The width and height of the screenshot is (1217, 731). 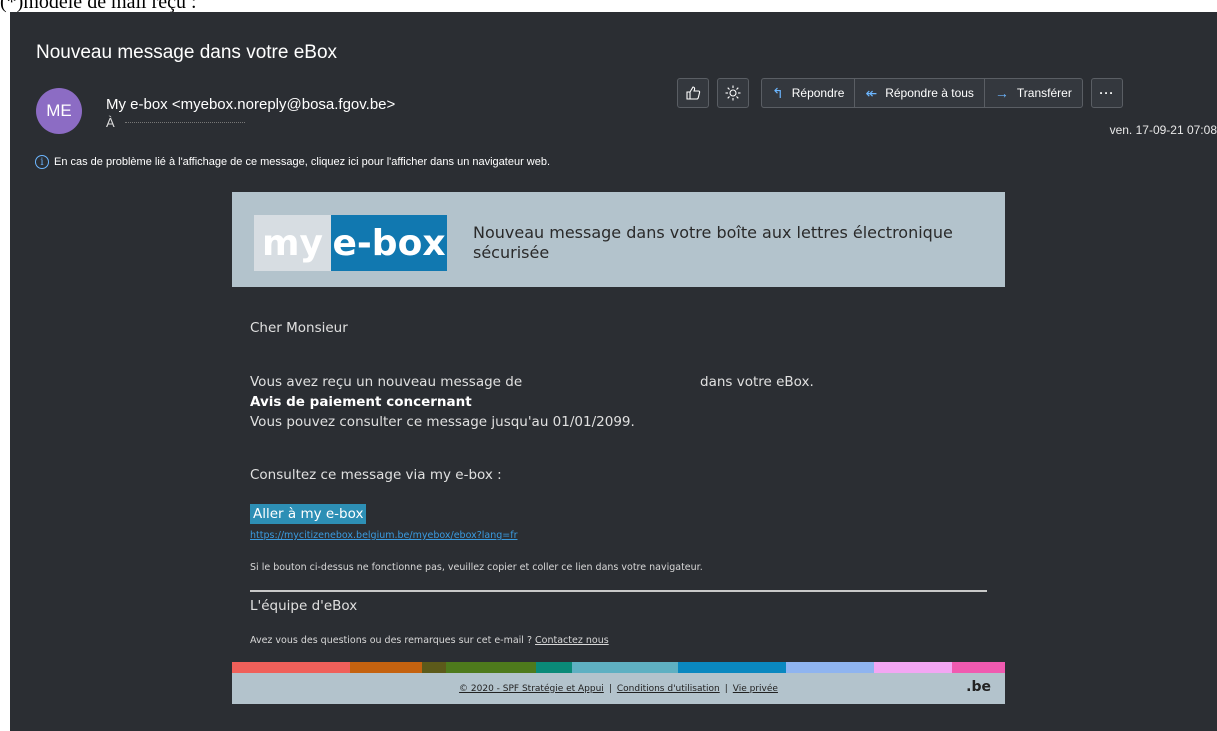 I want to click on sender-avatar: ME, so click(x=59, y=111).